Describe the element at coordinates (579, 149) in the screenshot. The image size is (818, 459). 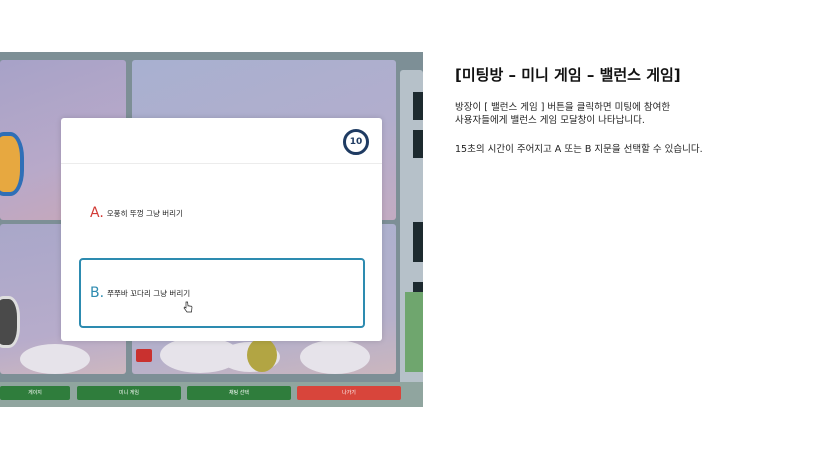
I see `description-line: 15초의 시간이 주어지고 A 또는 B 지문을 선택할 수 있습니다.` at that location.